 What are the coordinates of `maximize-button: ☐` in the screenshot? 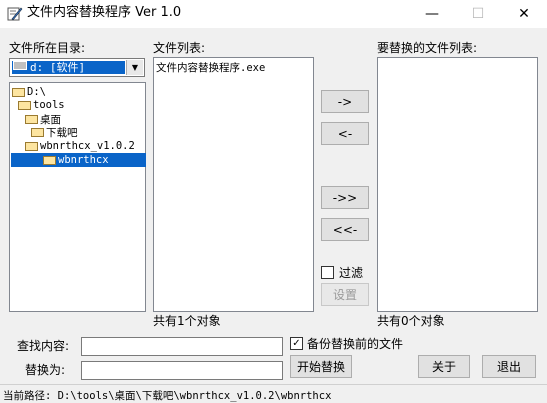 It's located at (478, 14).